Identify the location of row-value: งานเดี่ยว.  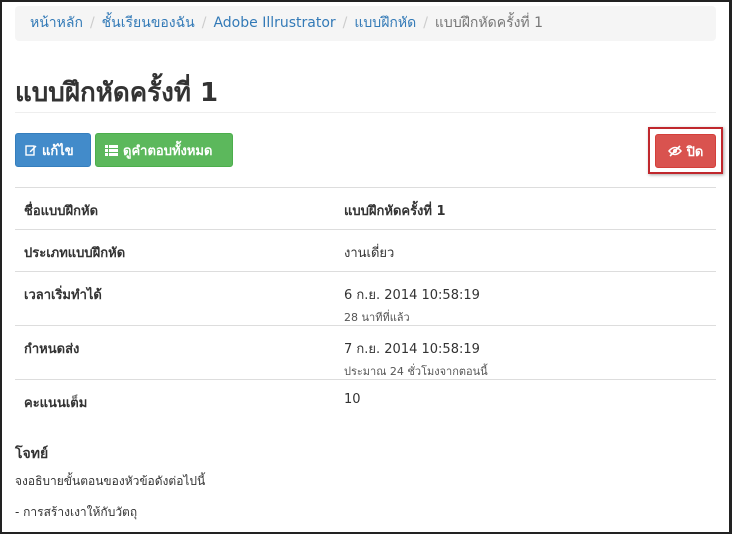
(369, 253).